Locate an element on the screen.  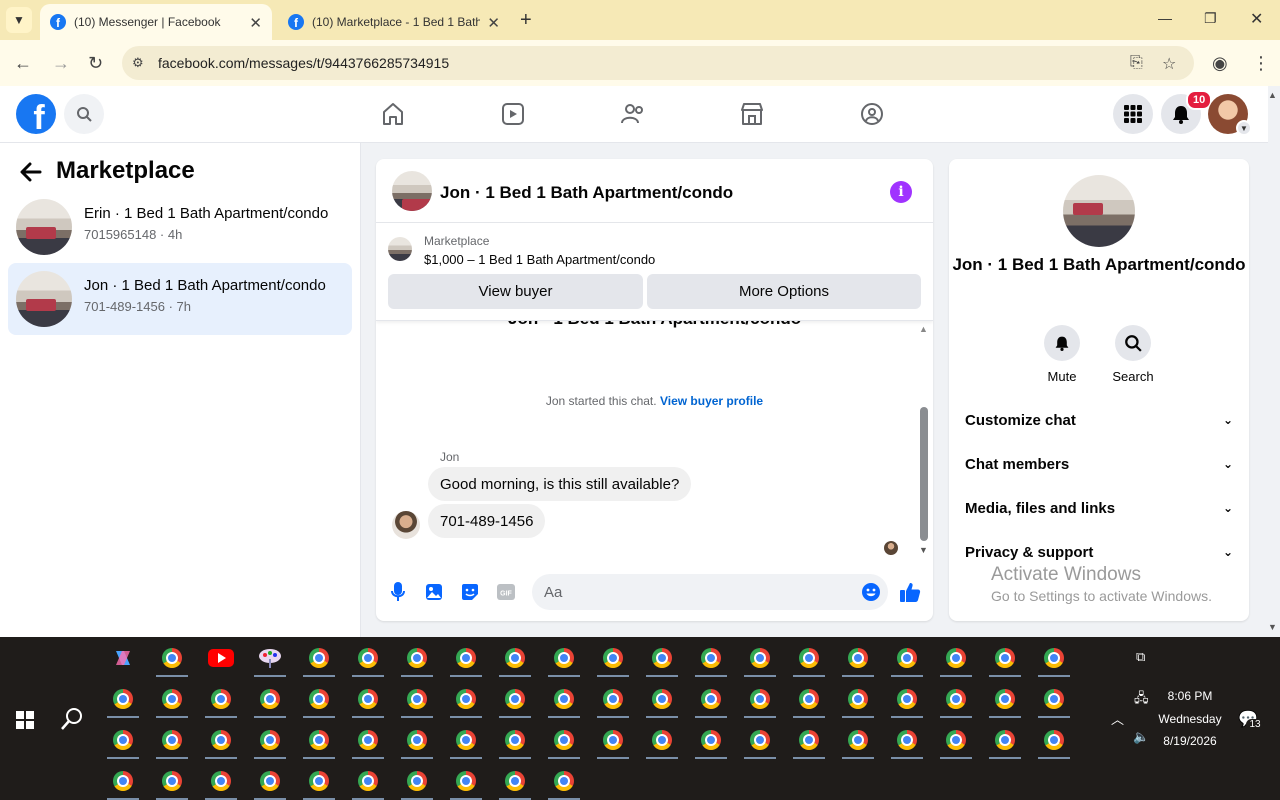
view-buyer-profile-link: View buyer profile is located at coordinates (711, 401).